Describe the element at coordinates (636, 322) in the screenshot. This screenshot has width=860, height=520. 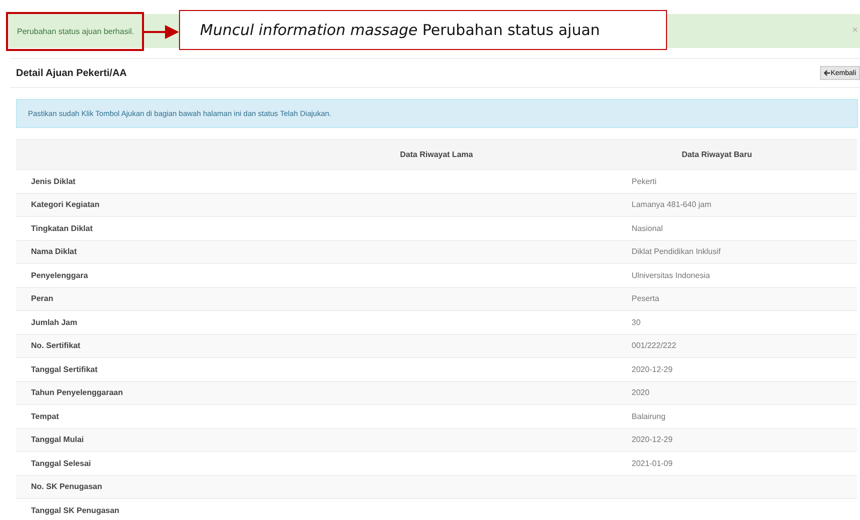
I see `table-cell-text: 30` at that location.